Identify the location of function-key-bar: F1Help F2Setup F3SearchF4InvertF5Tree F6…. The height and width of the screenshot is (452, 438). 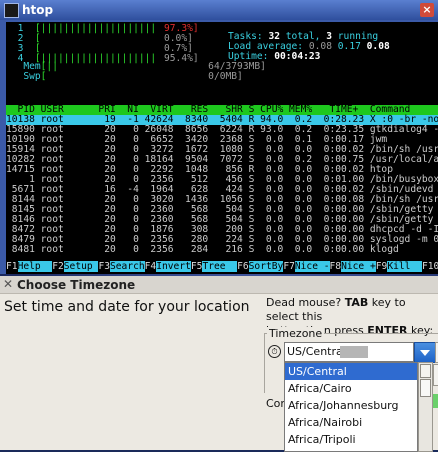
(222, 266).